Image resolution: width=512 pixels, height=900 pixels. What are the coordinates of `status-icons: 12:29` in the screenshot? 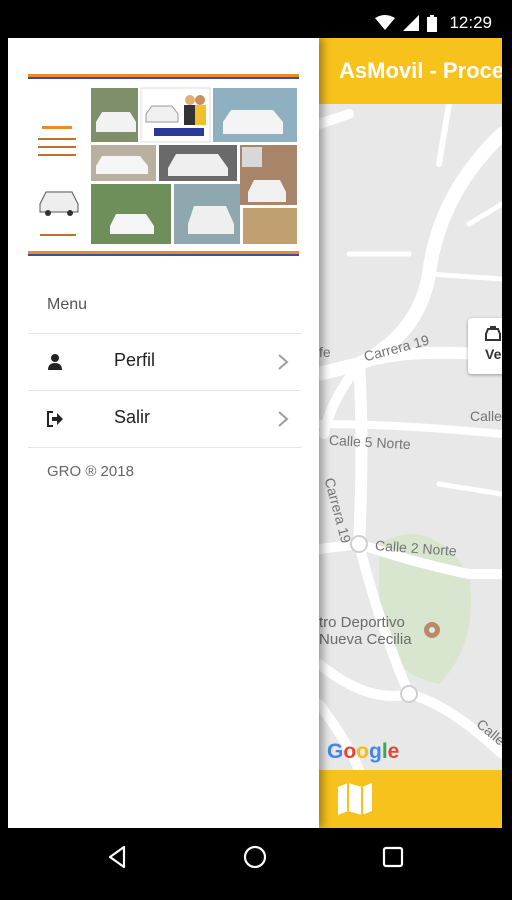 It's located at (433, 23).